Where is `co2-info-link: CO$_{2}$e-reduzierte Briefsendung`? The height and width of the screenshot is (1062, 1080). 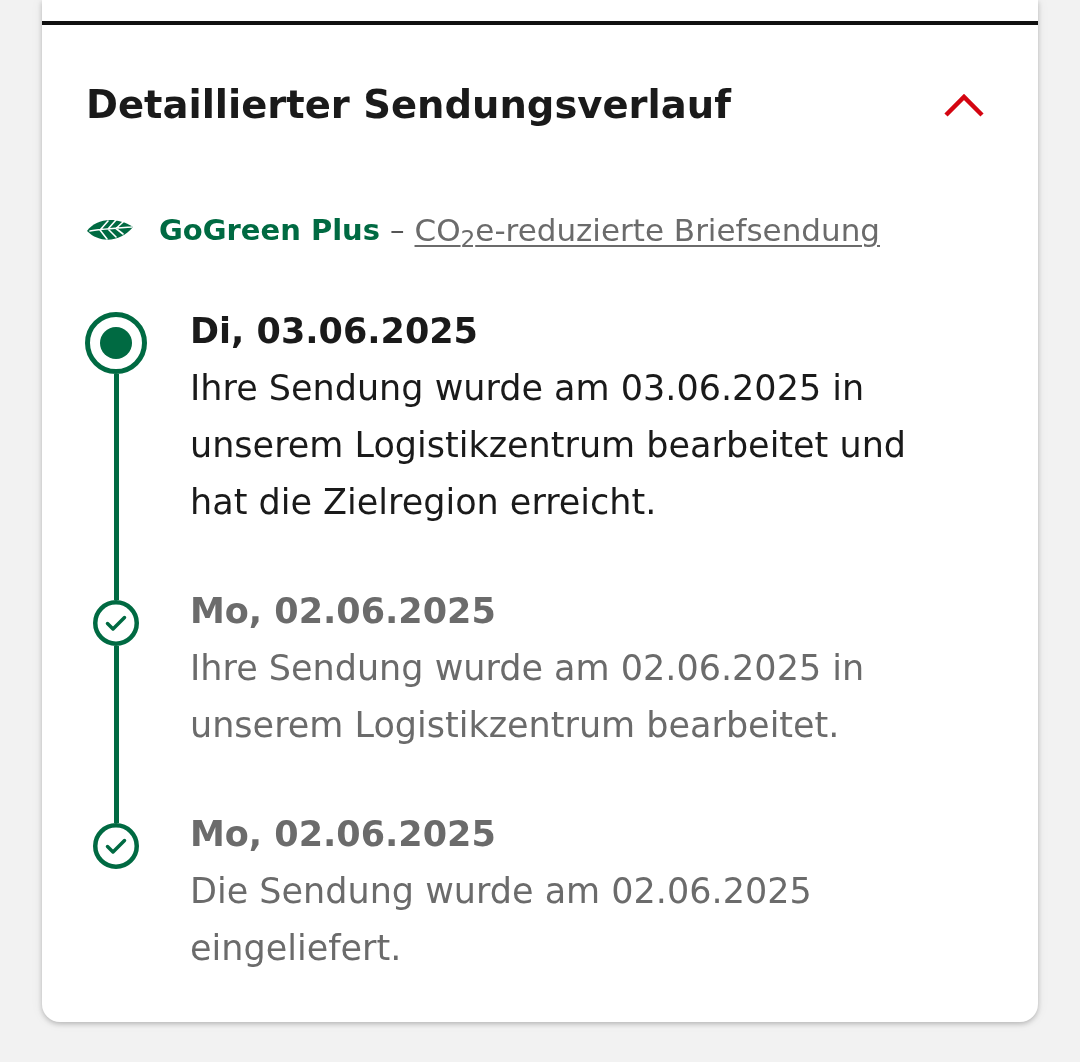 co2-info-link: CO$_{2}$e-reduzierte Briefsendung is located at coordinates (647, 230).